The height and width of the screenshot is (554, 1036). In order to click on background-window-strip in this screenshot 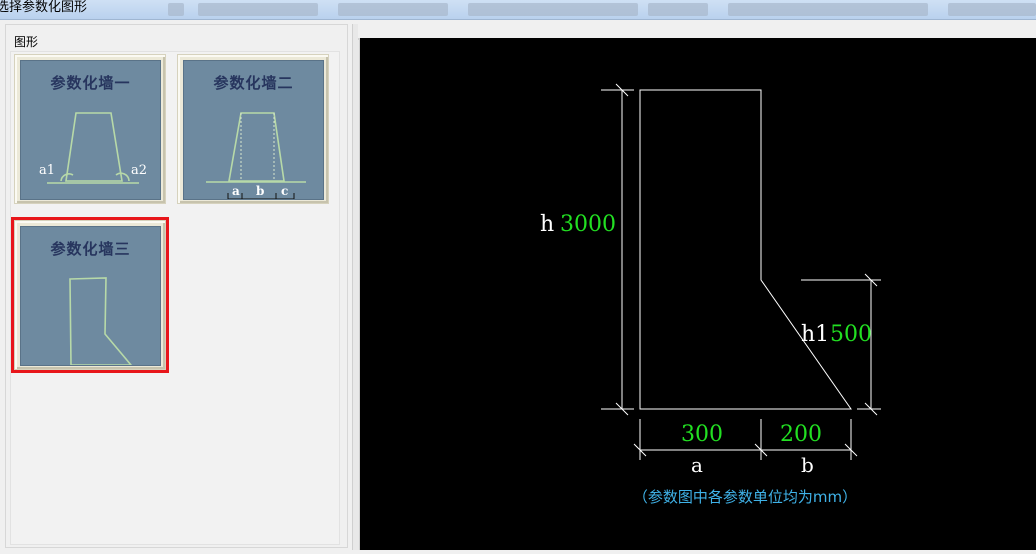, I will do `click(602, 10)`.